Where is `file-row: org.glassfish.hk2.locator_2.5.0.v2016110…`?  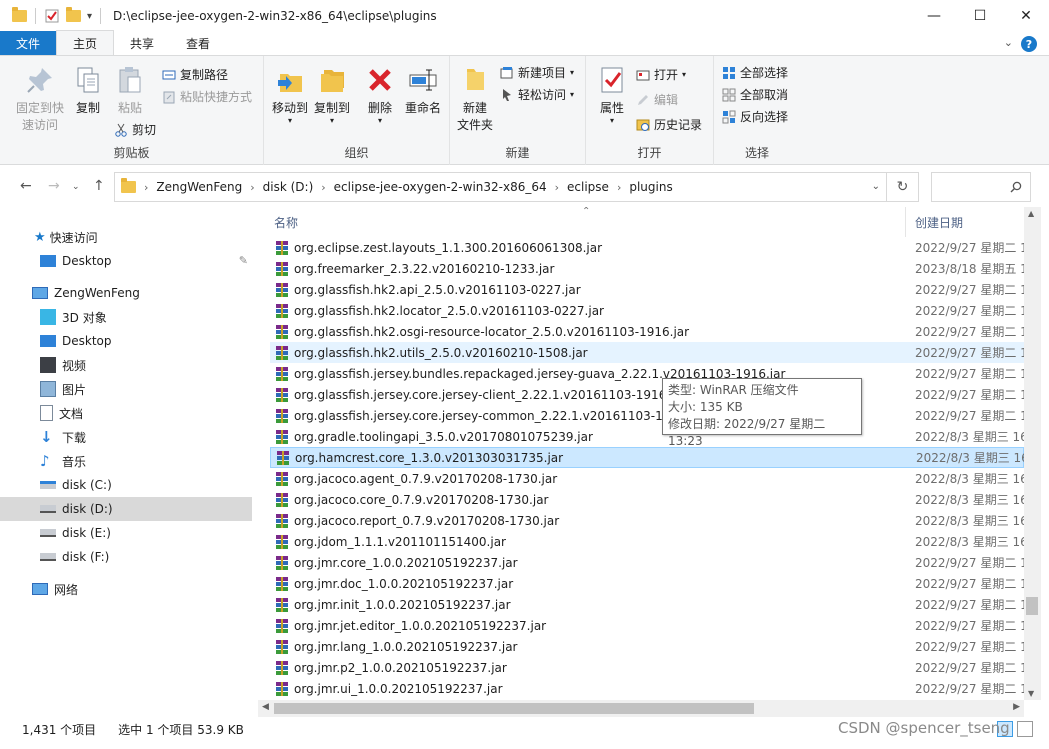
file-row: org.glassfish.hk2.locator_2.5.0.v2016110… is located at coordinates (647, 310).